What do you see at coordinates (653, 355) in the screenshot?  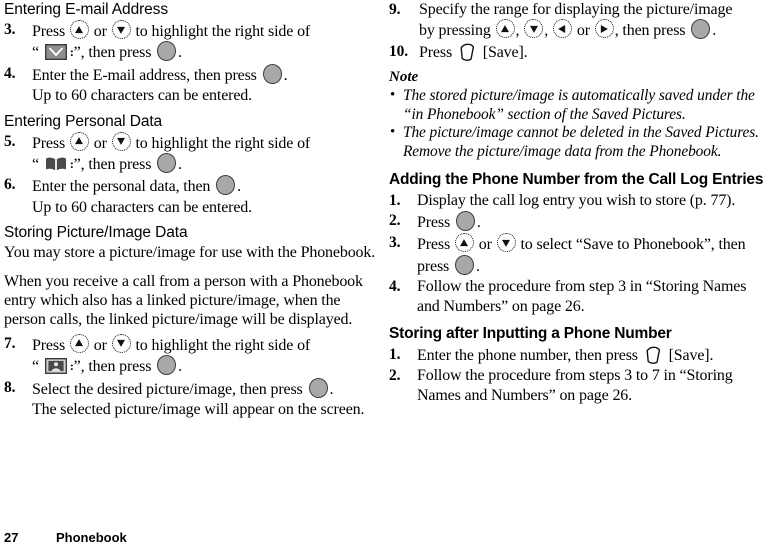 I see `left-soft-key-icon` at bounding box center [653, 355].